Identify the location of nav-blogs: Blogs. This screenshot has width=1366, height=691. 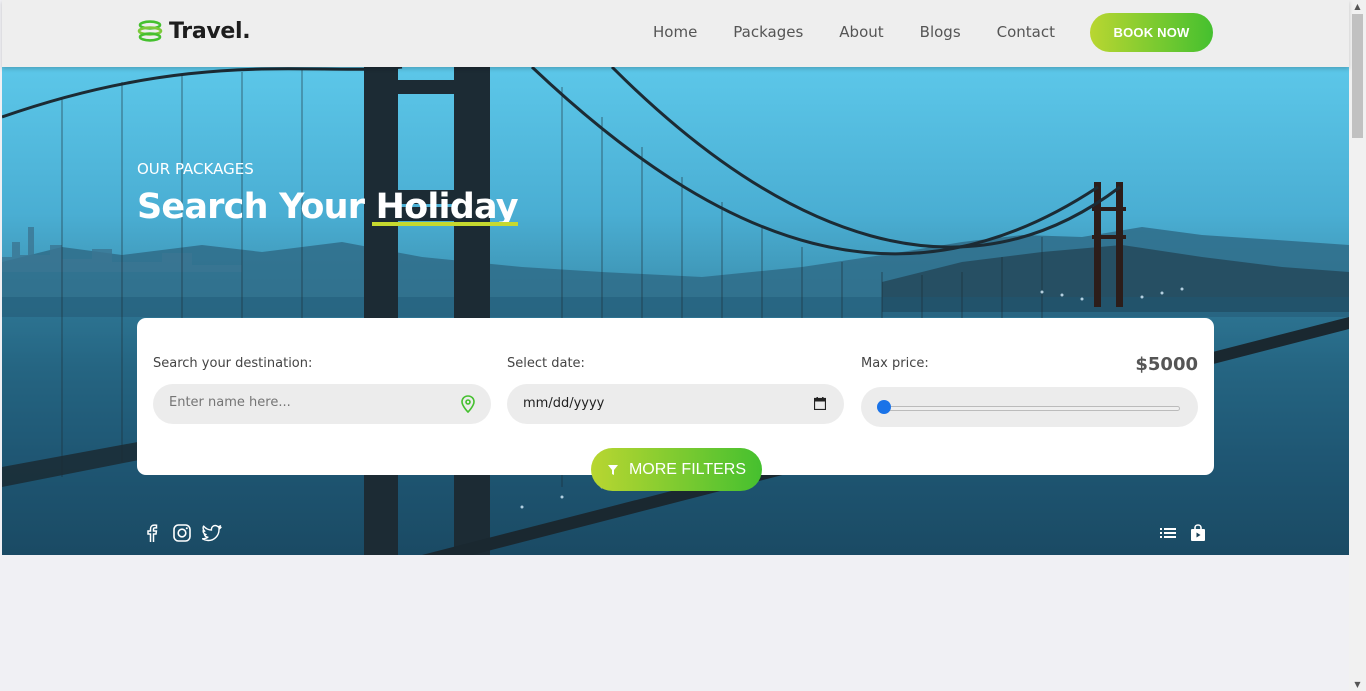
(940, 32).